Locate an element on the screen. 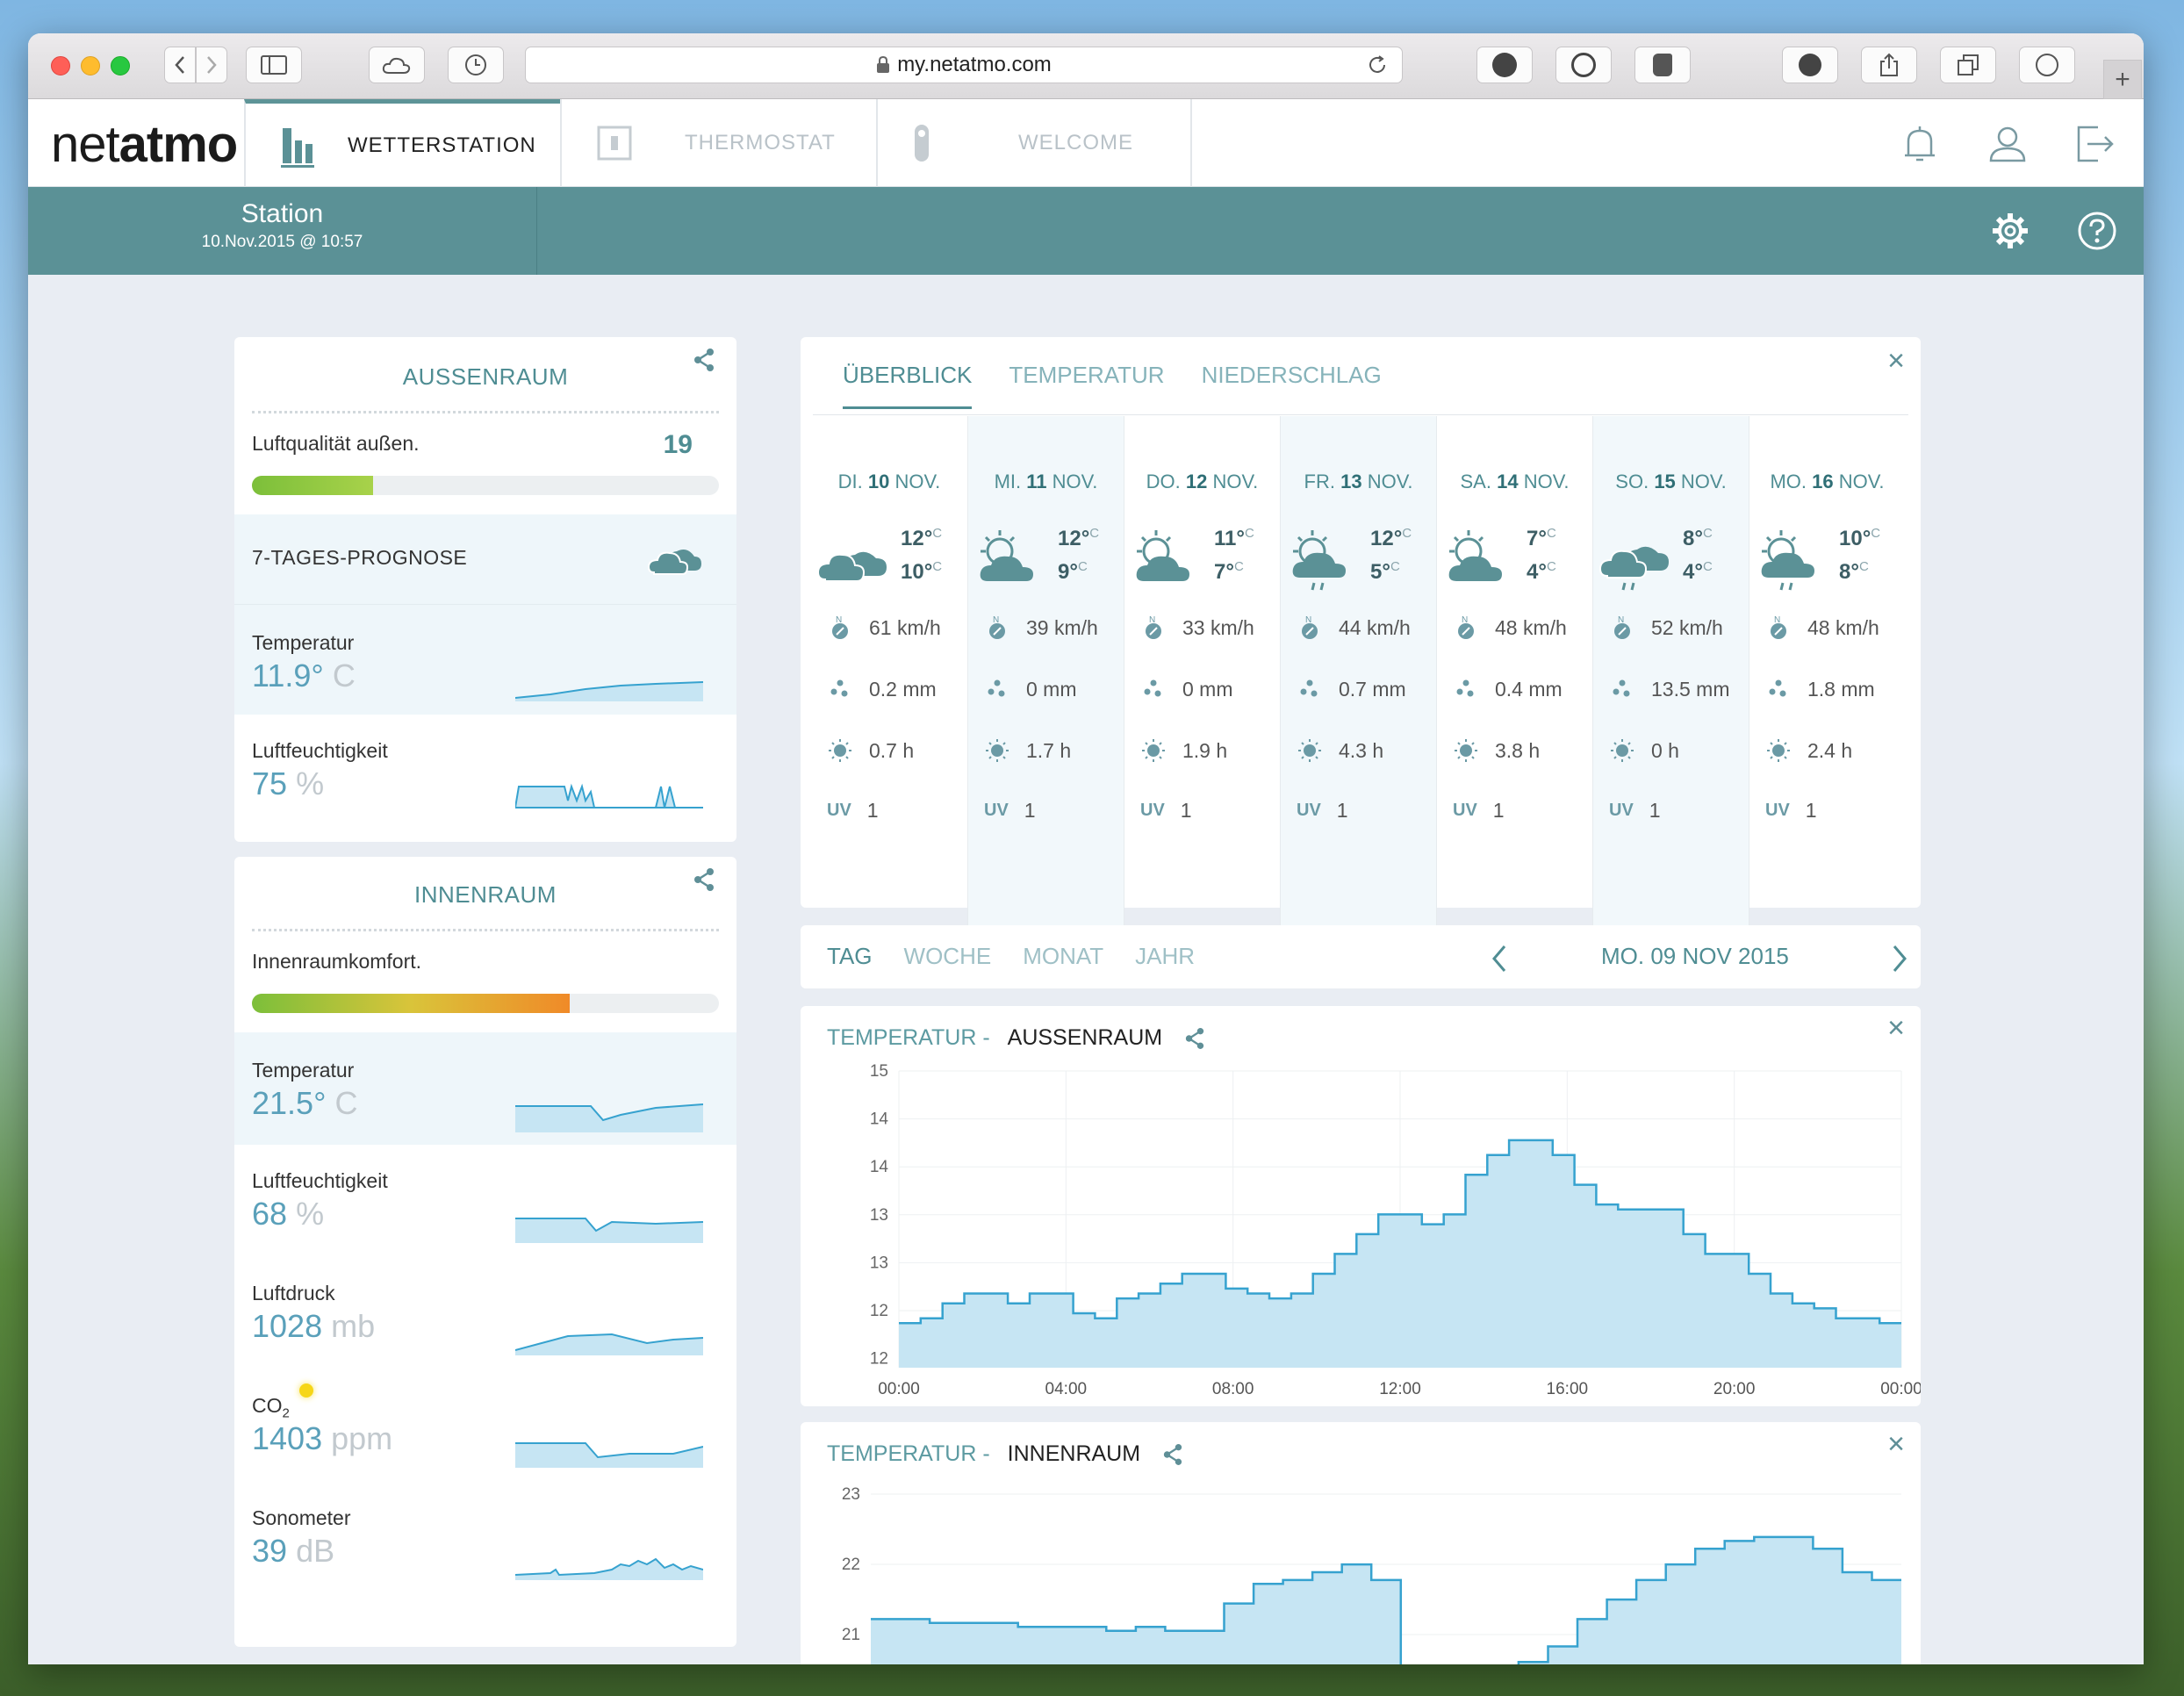 This screenshot has width=2184, height=1696. range-tab-week: WOCHE is located at coordinates (948, 956).